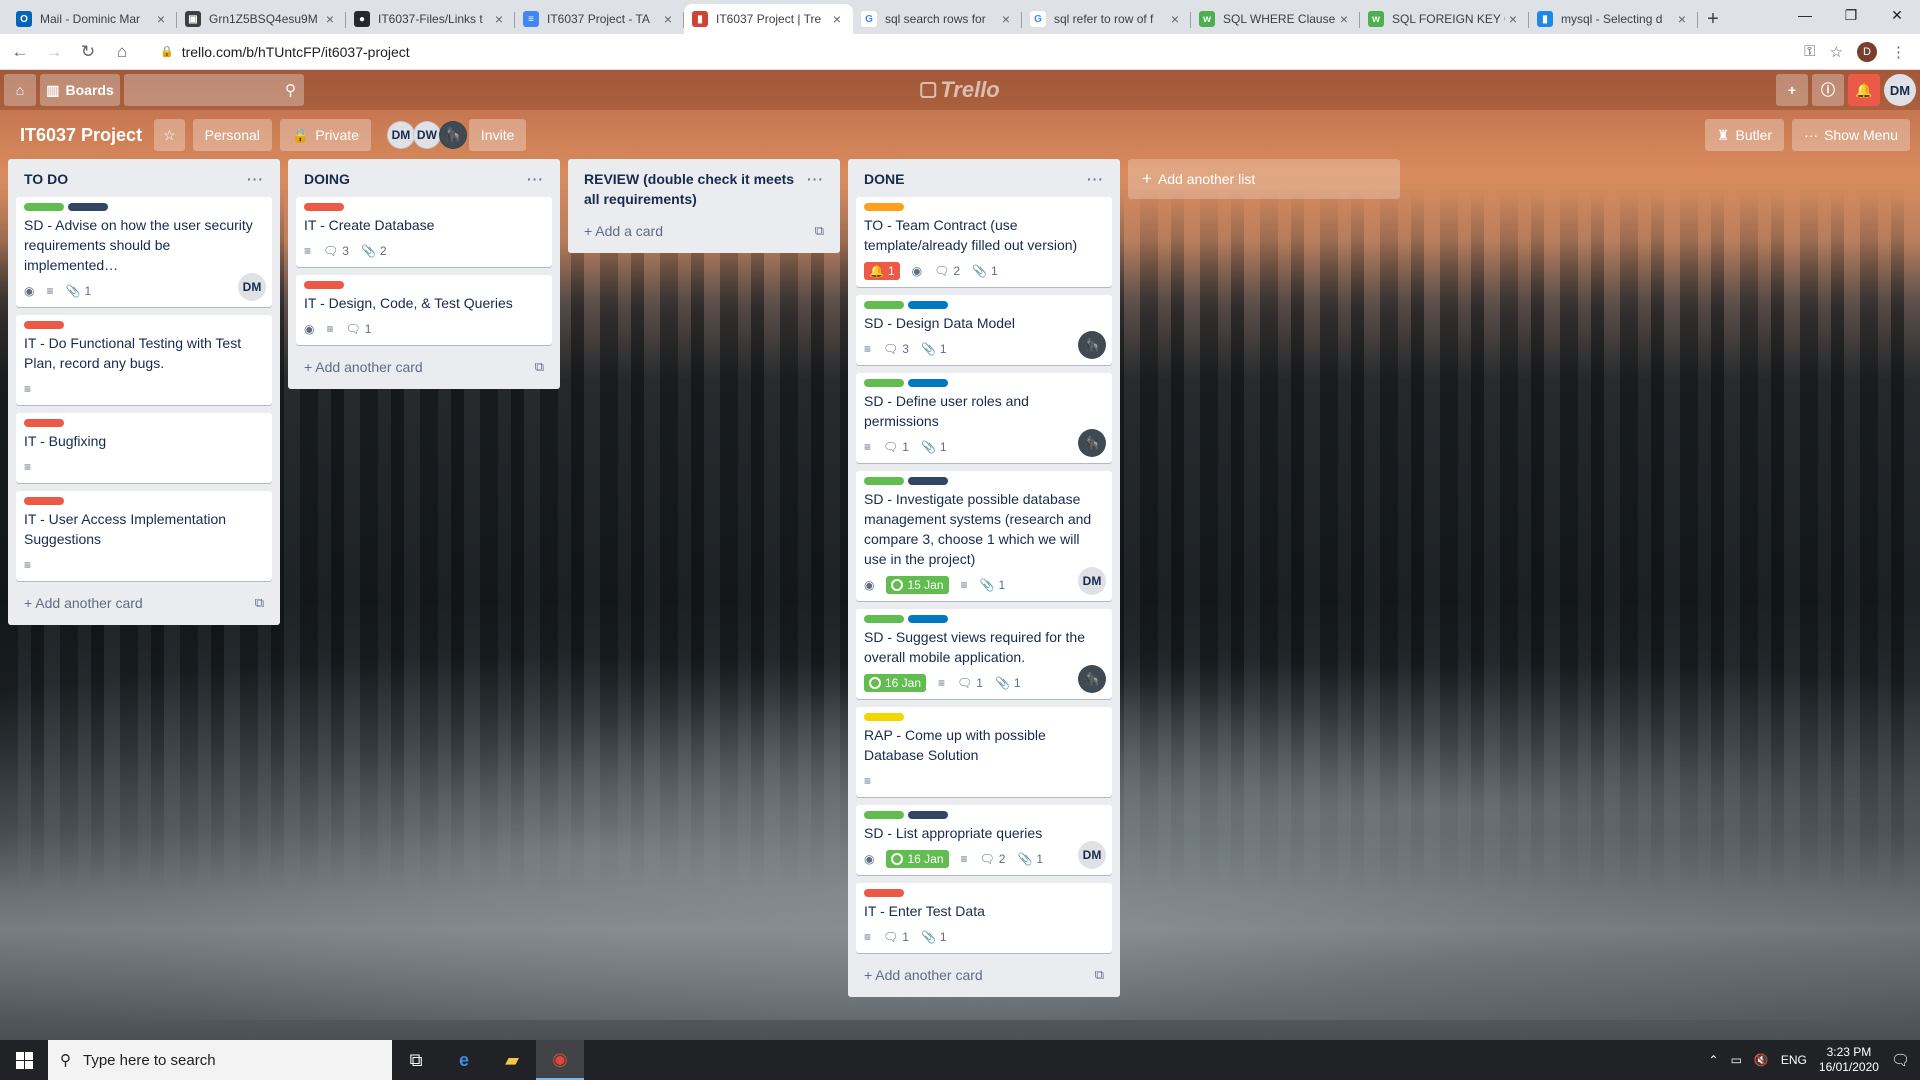 Image resolution: width=1920 pixels, height=1080 pixels. What do you see at coordinates (1736, 1060) in the screenshot?
I see `network-icon: ▭` at bounding box center [1736, 1060].